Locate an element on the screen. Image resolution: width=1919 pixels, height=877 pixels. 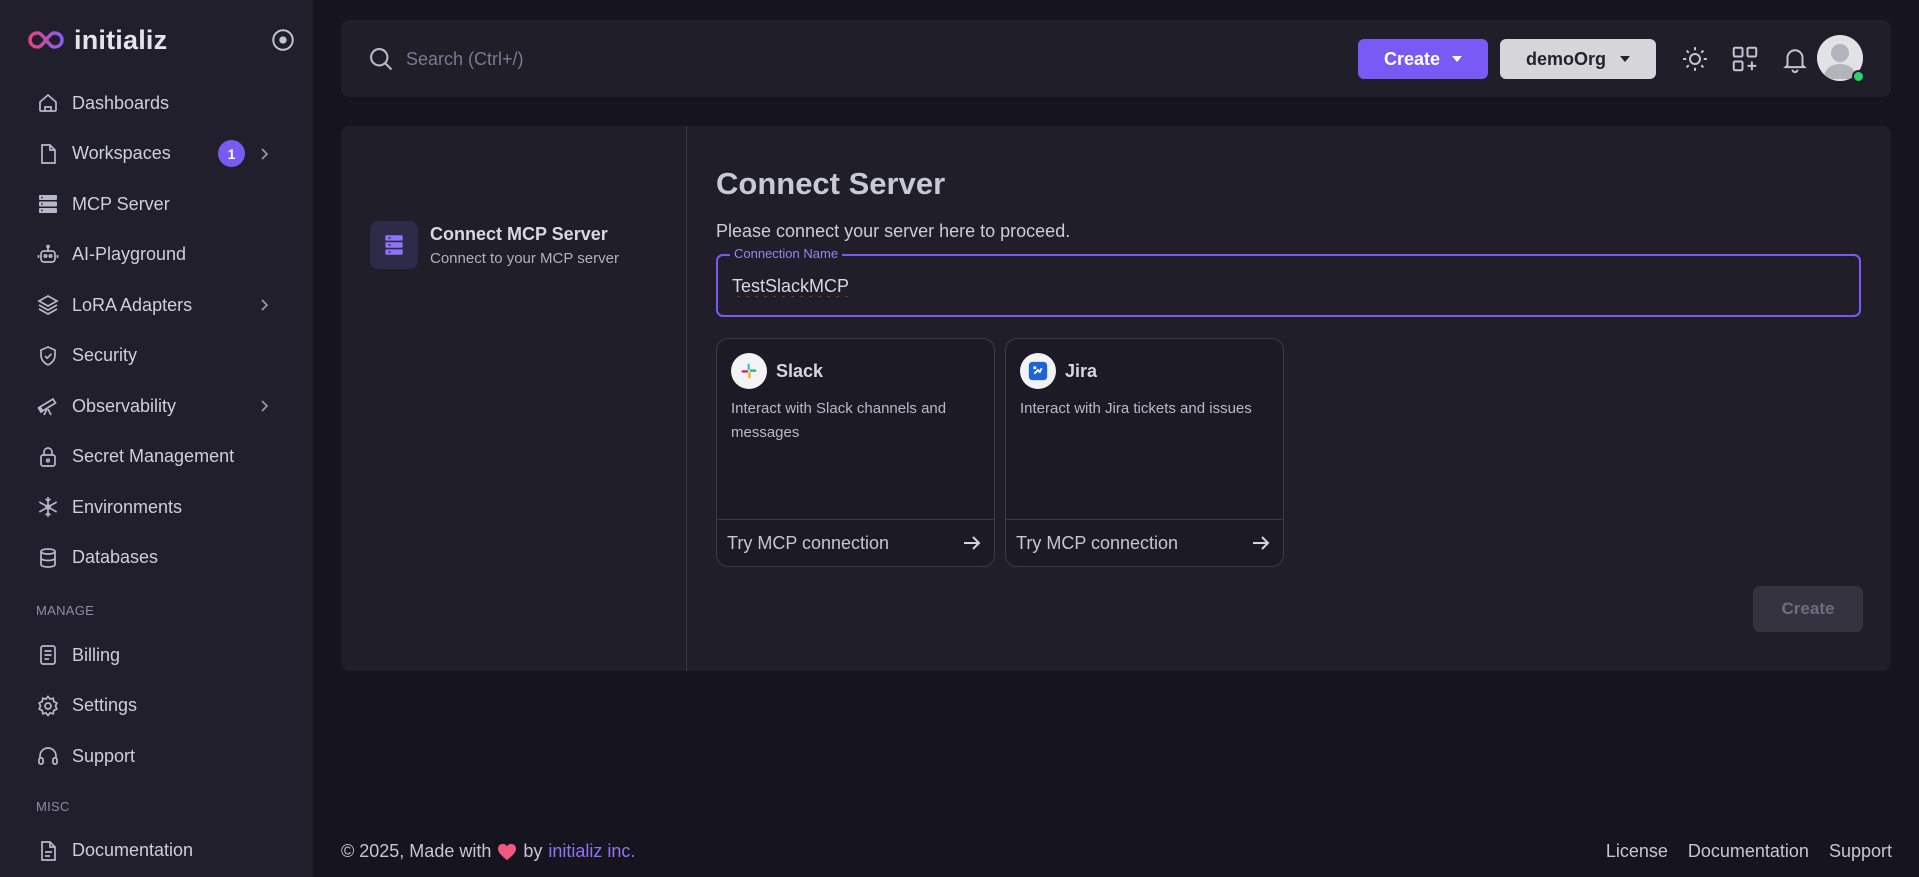
collapse-sidebar-button is located at coordinates (283, 40).